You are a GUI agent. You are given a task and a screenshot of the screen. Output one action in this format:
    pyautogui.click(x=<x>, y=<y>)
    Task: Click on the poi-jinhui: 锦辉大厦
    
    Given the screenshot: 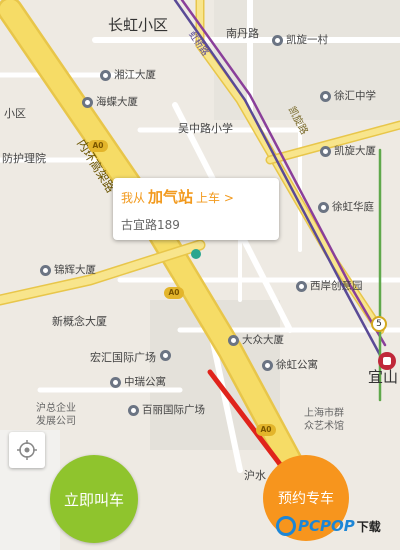 What is the action you would take?
    pyautogui.click(x=68, y=270)
    